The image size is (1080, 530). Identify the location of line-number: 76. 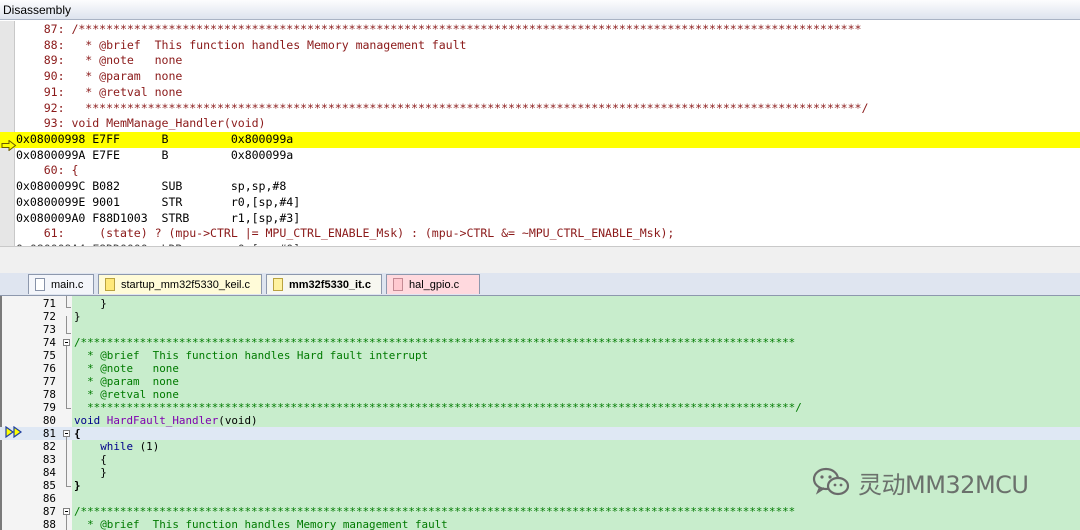
(49, 368).